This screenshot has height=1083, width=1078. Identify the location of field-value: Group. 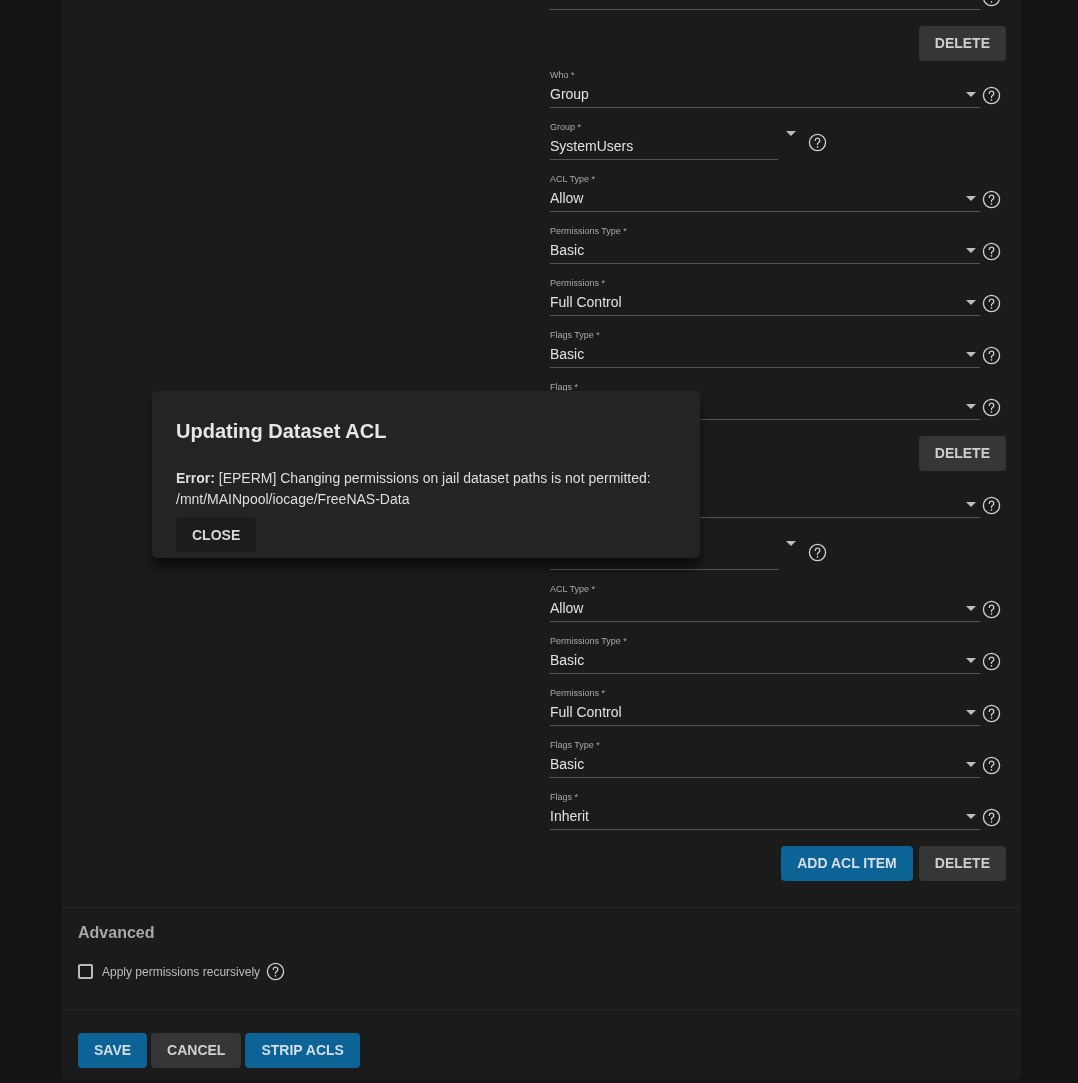
(569, 94).